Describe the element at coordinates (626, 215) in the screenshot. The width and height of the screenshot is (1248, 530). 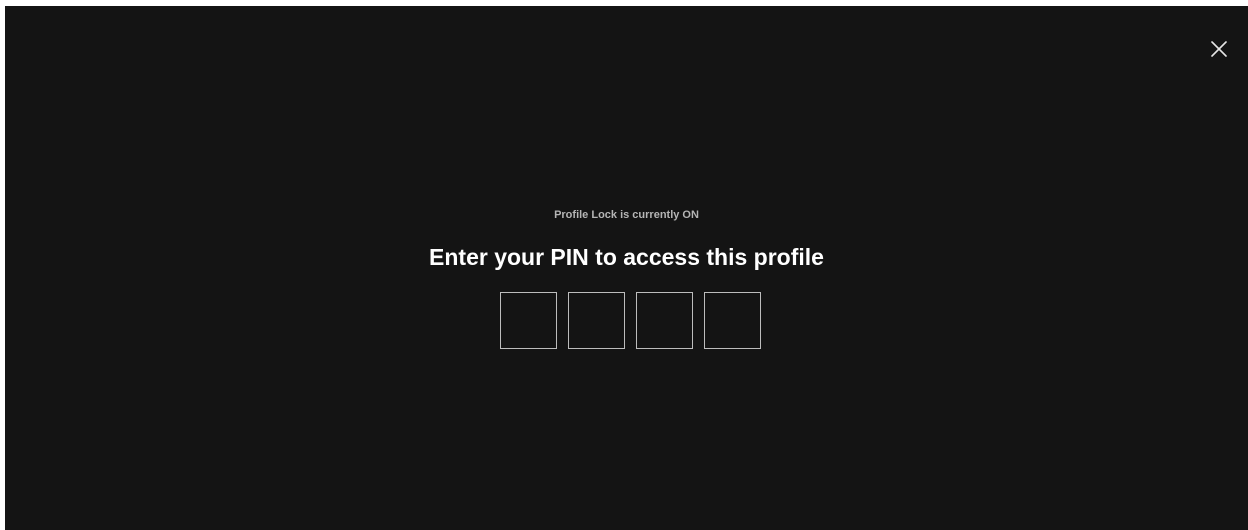
I see `profile-lock-status: Profile Lock is currently ON` at that location.